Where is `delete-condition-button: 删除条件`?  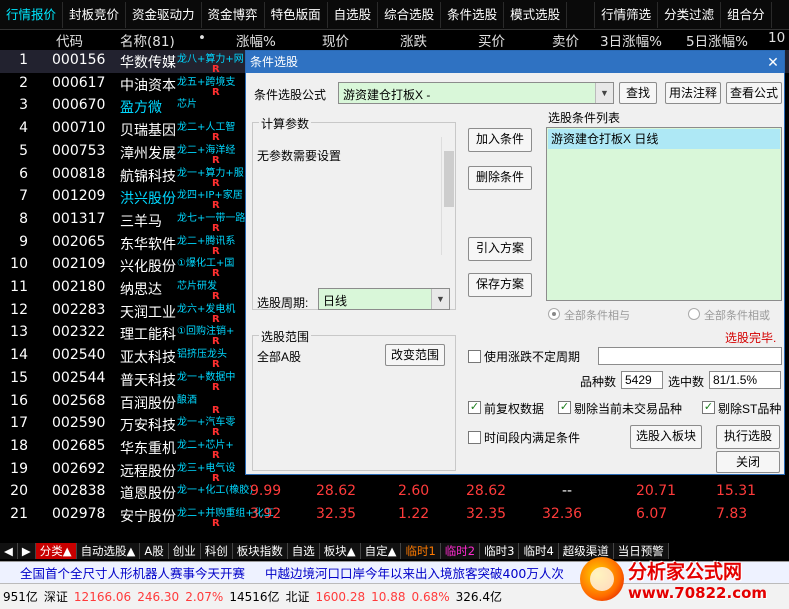
delete-condition-button: 删除条件 is located at coordinates (500, 178).